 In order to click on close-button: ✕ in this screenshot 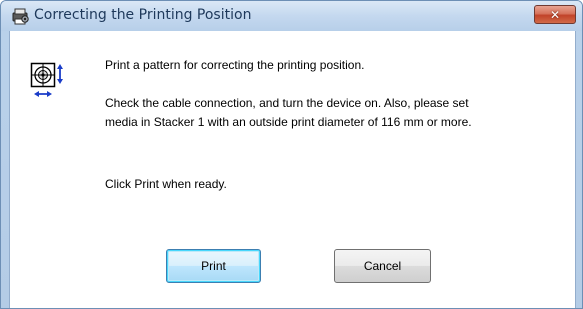, I will do `click(555, 14)`.